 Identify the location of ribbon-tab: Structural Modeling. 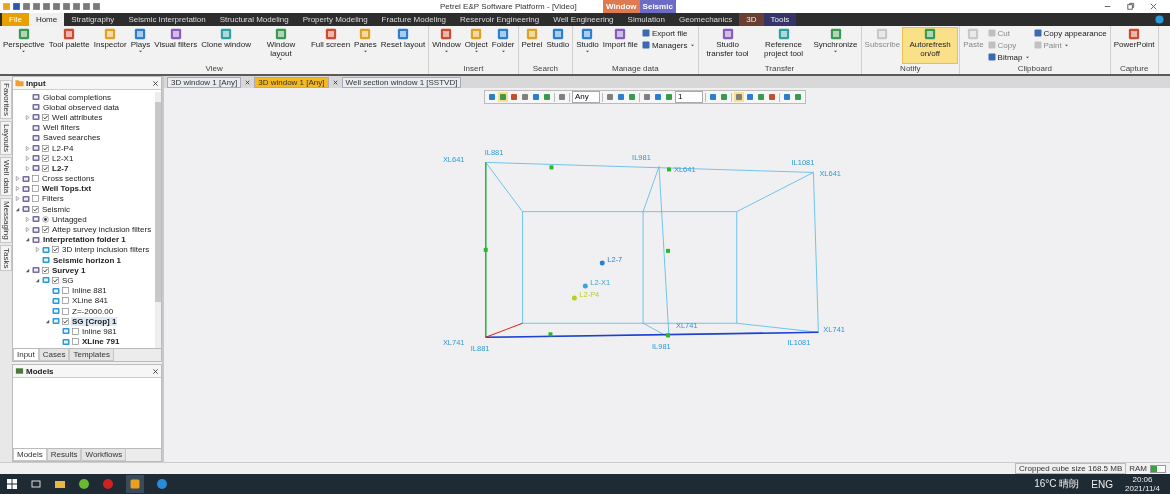
(254, 19).